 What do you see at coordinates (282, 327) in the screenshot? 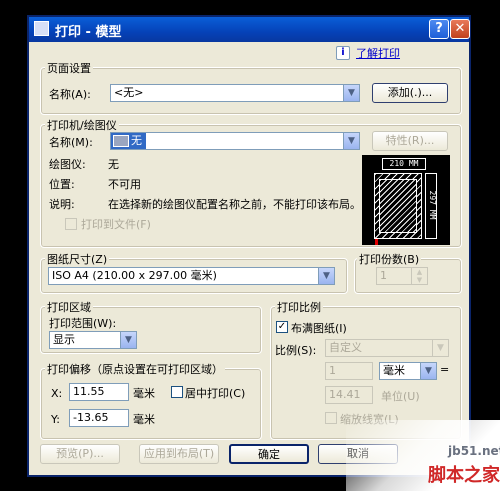
I see `fit-to-paper-checkbox: ✓` at bounding box center [282, 327].